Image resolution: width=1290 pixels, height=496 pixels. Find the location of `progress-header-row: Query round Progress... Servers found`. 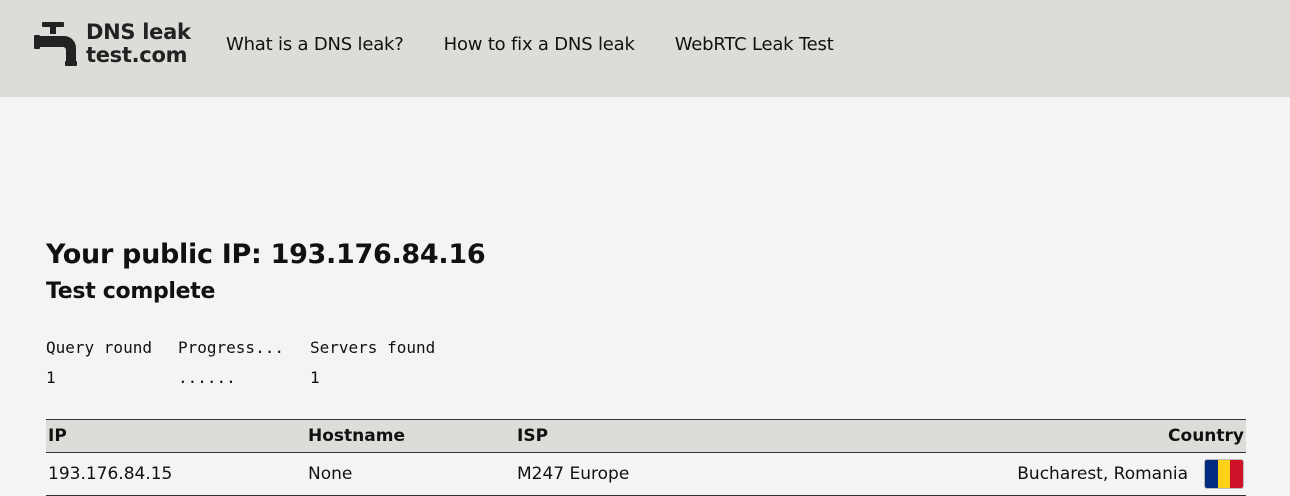

progress-header-row: Query round Progress... Servers found is located at coordinates (240, 348).